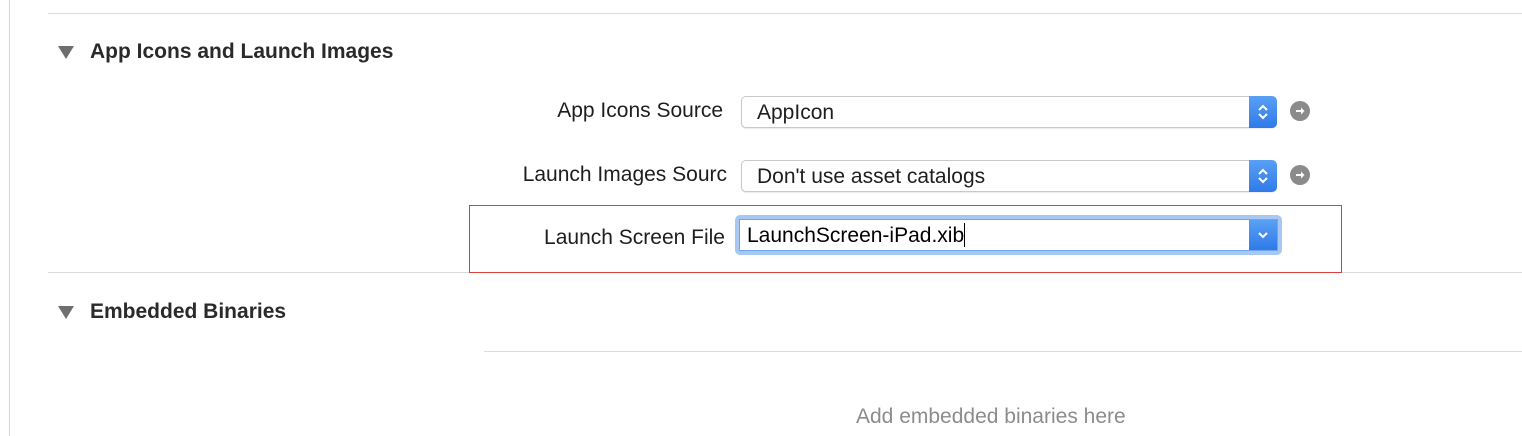 The height and width of the screenshot is (436, 1522). I want to click on launch-screen-file-input: LaunchScreen-iPad.xib, so click(1008, 235).